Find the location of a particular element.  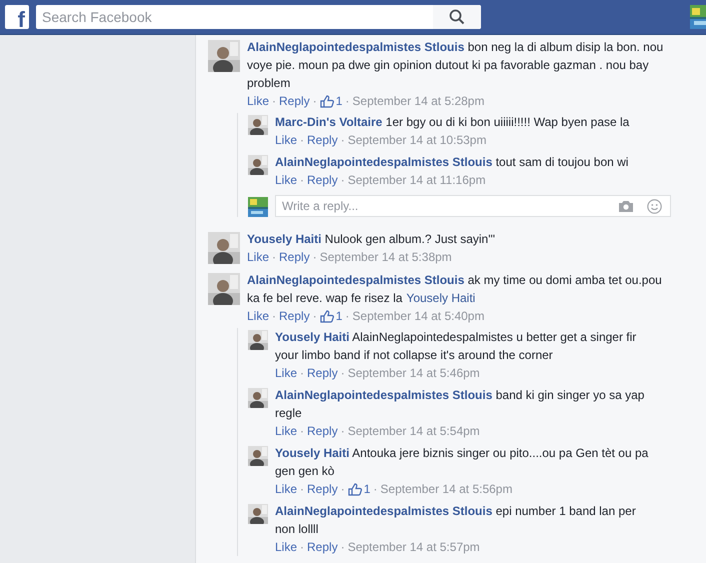

timestamp-link: September 14 at 11:16pm is located at coordinates (417, 180).